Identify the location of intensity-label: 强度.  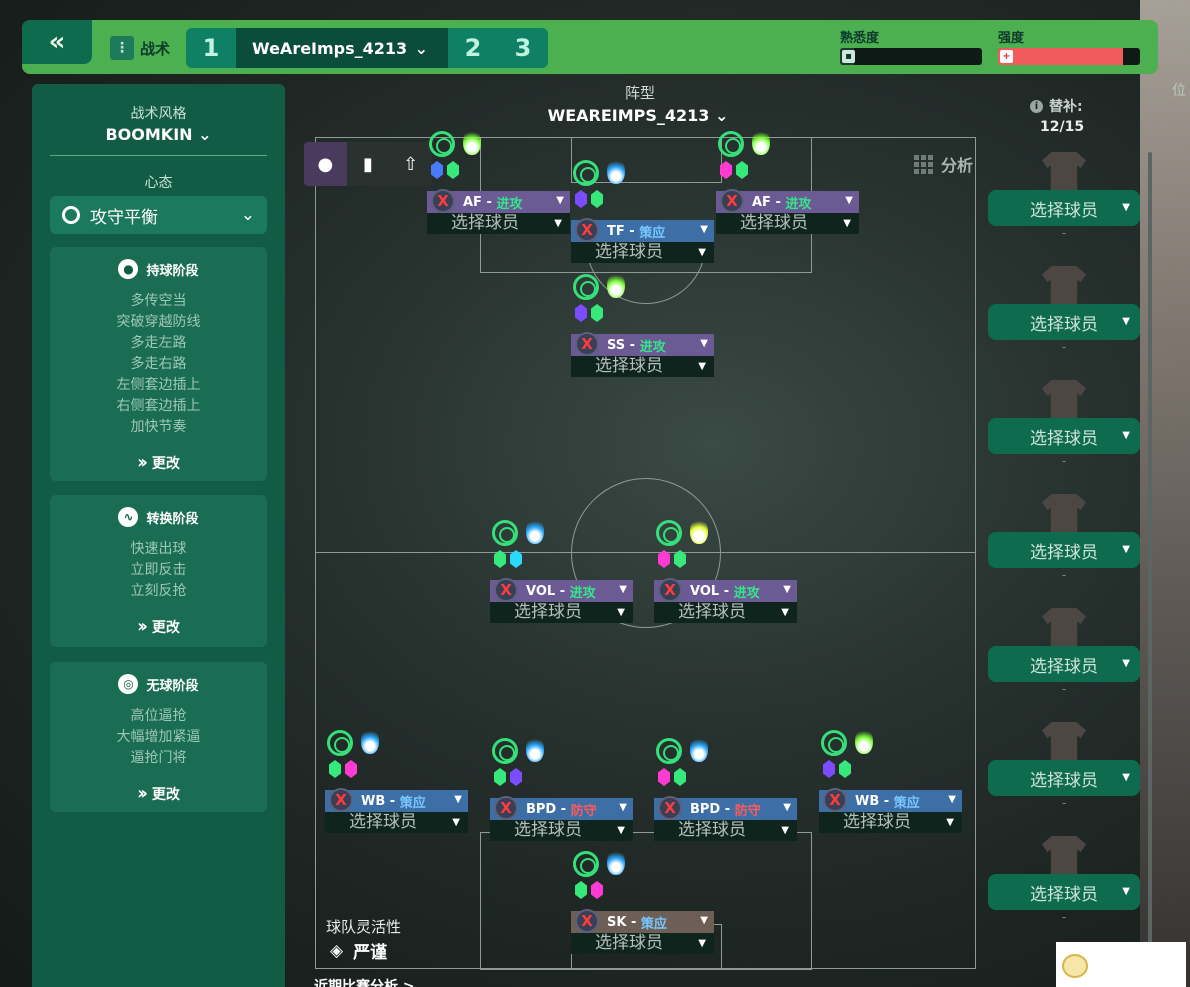
(1011, 38).